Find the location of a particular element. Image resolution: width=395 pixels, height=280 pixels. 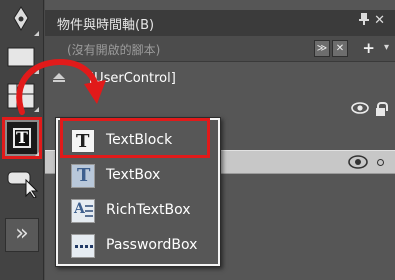

menu-item-textbox: T TextBox is located at coordinates (141, 176).